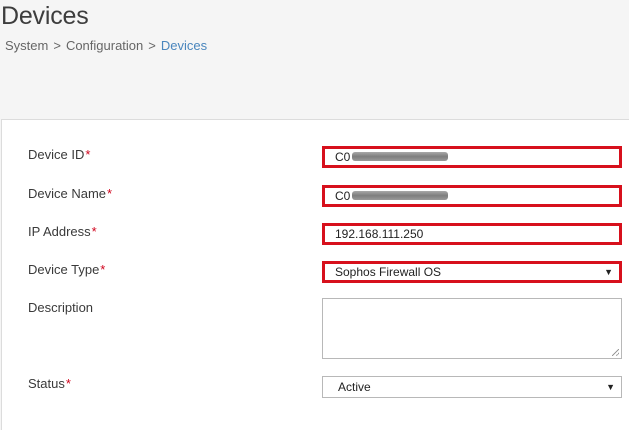  What do you see at coordinates (615, 352) in the screenshot?
I see `resize-grip-icon` at bounding box center [615, 352].